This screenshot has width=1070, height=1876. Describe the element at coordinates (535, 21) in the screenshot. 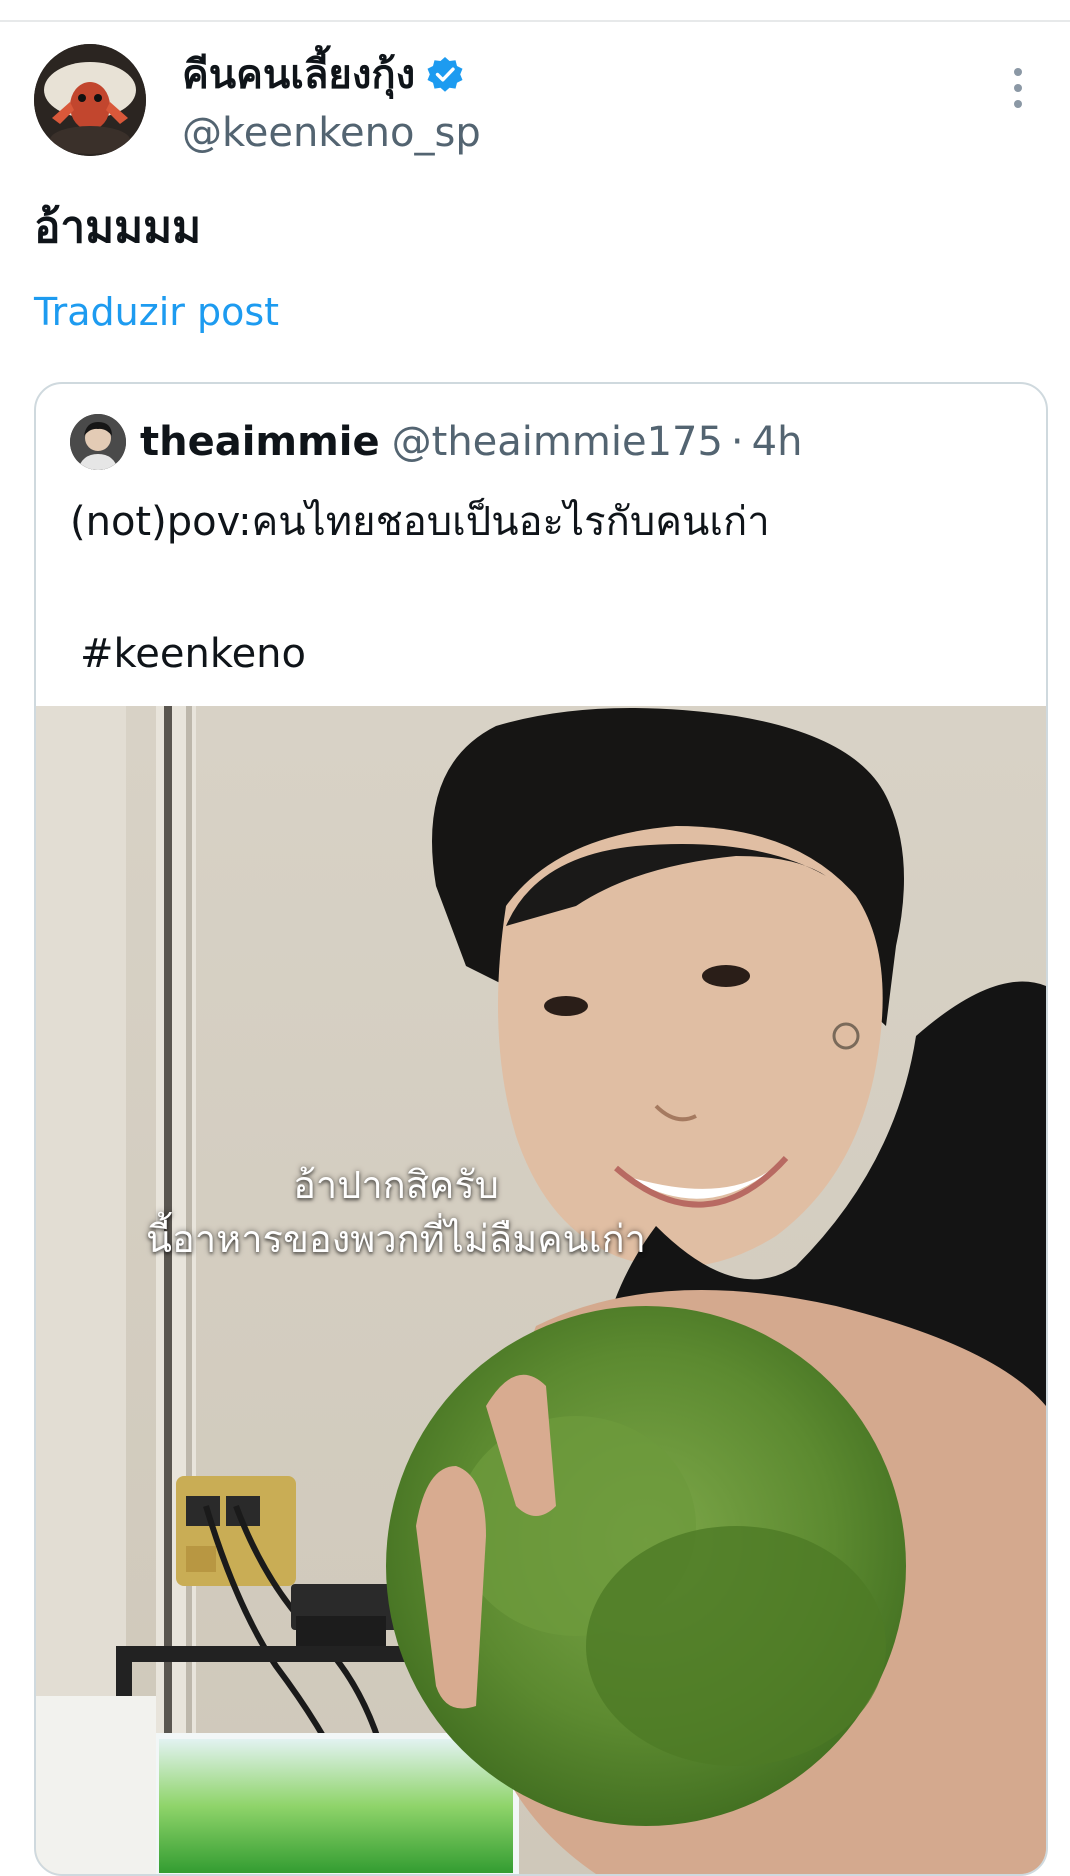

I see `top-divider` at that location.